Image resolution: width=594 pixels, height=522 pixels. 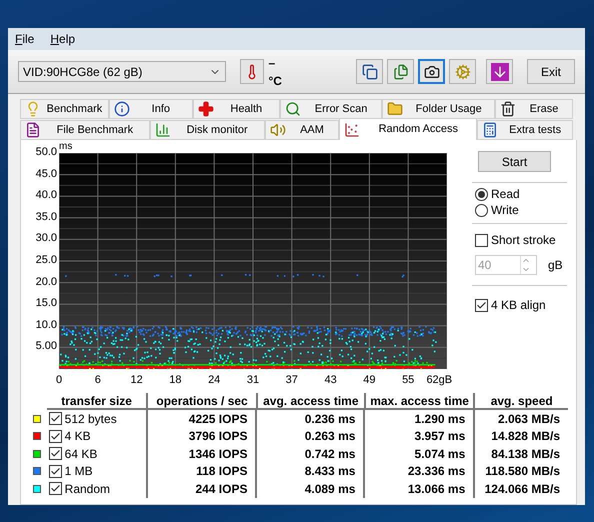 What do you see at coordinates (33, 130) in the screenshot?
I see `document-icon` at bounding box center [33, 130].